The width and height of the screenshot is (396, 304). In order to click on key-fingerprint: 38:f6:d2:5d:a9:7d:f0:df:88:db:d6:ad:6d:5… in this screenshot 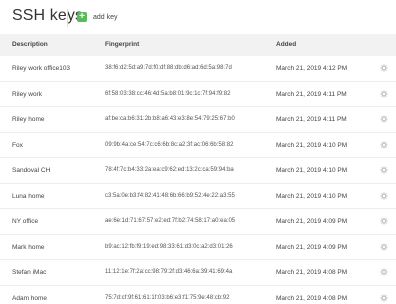, I will do `click(168, 68)`.